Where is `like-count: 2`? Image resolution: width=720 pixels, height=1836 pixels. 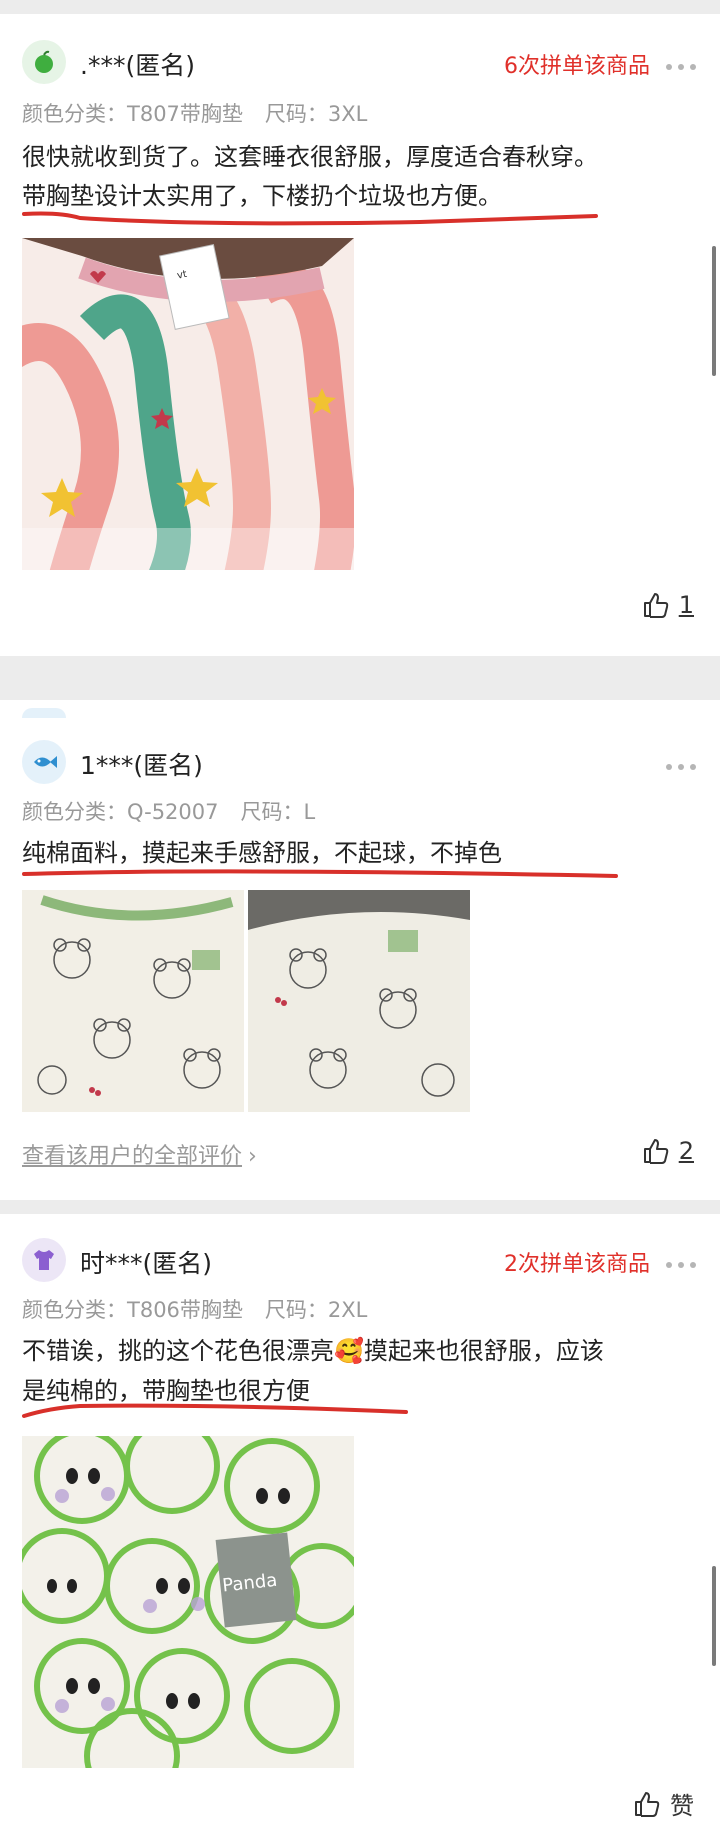 like-count: 2 is located at coordinates (686, 1151).